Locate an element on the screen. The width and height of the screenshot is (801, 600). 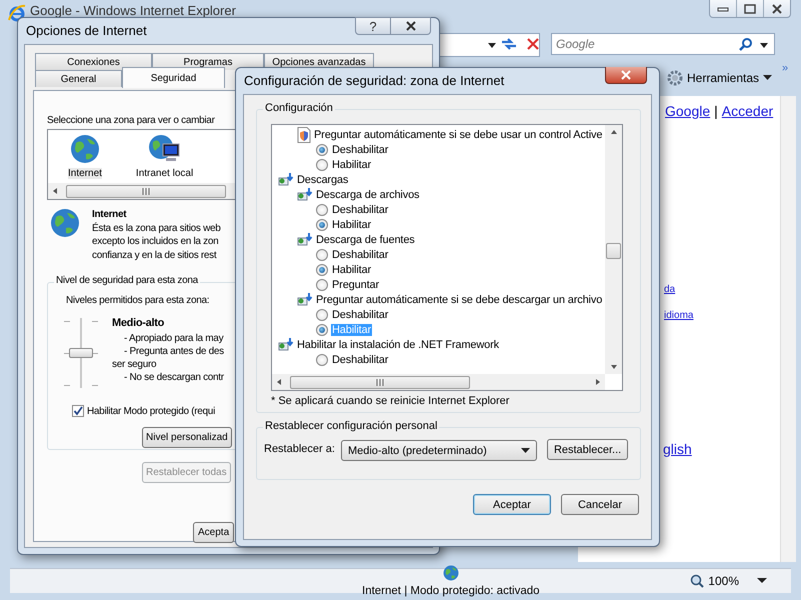
search-icon is located at coordinates (746, 44).